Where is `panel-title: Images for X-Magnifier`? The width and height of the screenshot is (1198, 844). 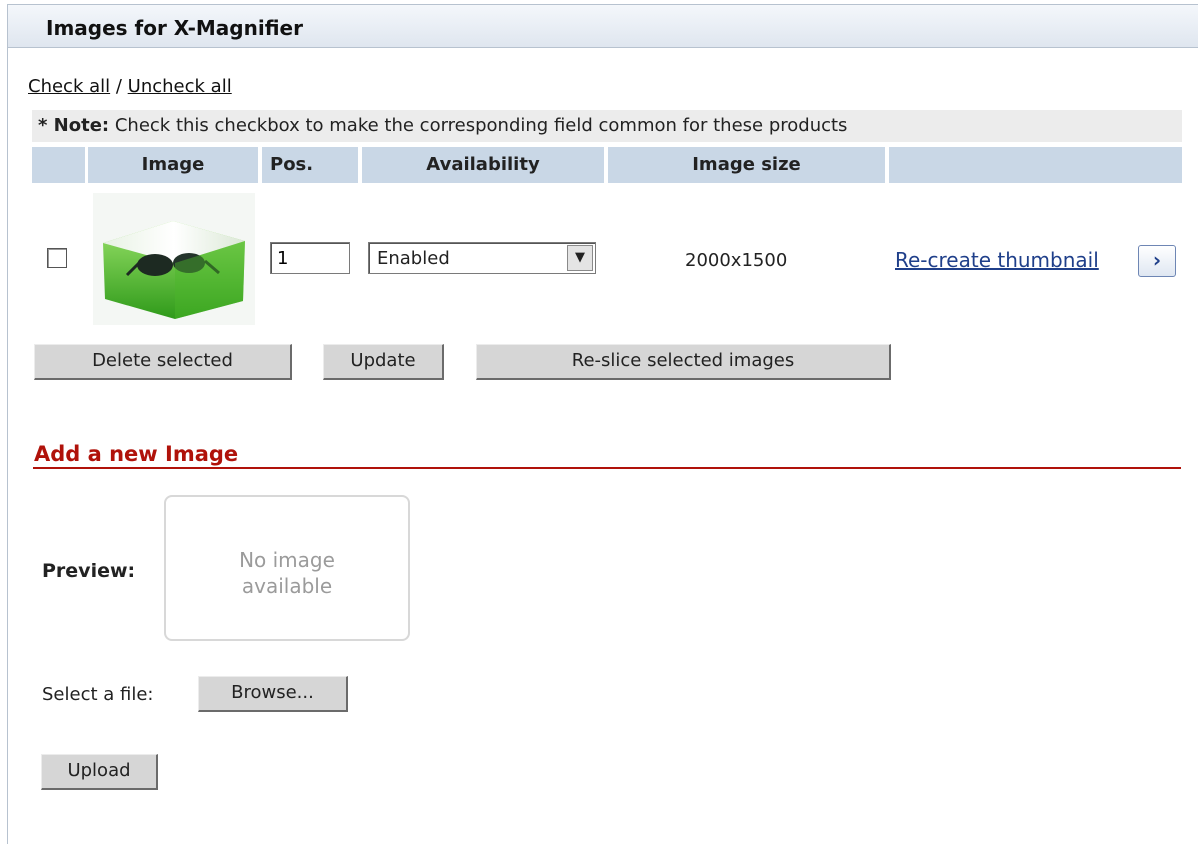 panel-title: Images for X-Magnifier is located at coordinates (174, 28).